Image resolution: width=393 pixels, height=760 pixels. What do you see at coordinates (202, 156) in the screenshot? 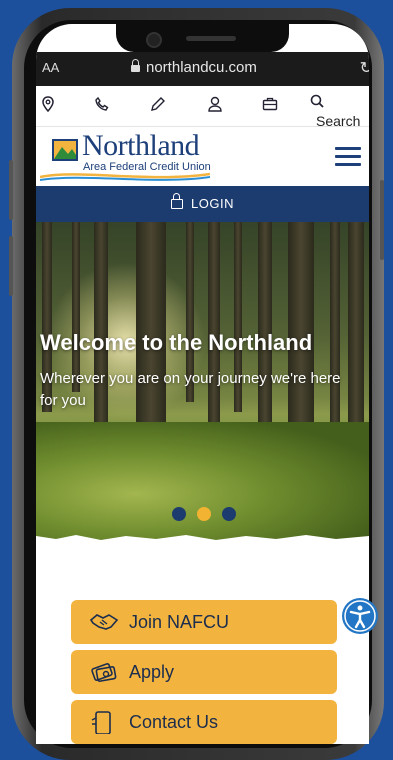
I see `site-header: Northland Area Federal Credit Union` at bounding box center [202, 156].